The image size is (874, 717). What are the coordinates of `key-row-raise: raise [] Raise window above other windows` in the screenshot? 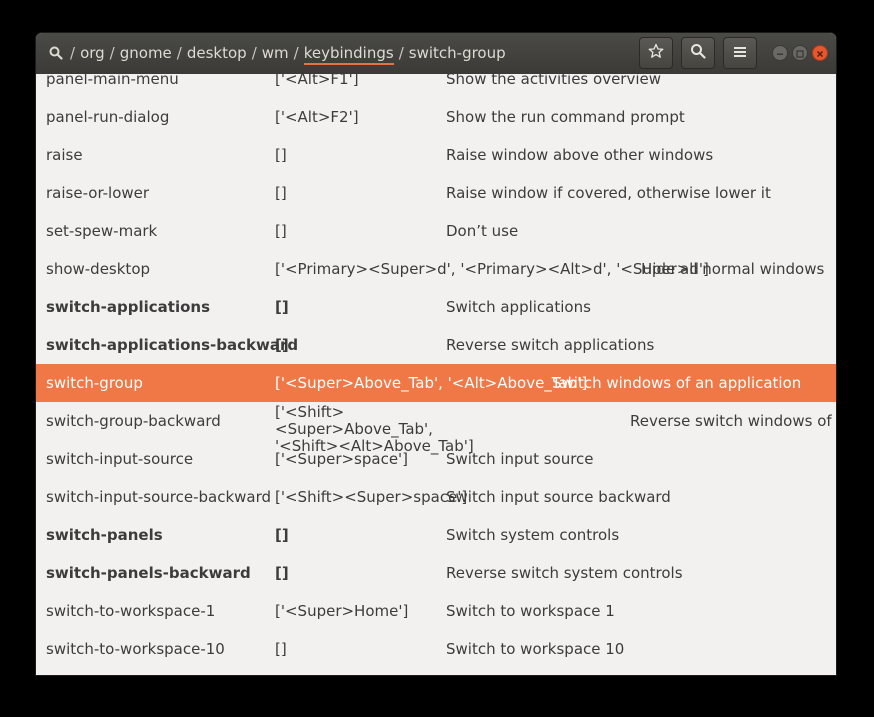 It's located at (436, 155).